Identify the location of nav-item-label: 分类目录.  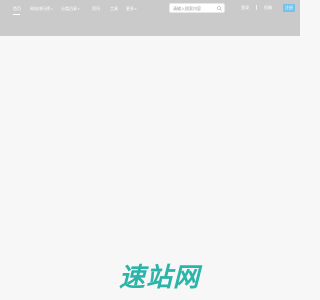
(69, 9).